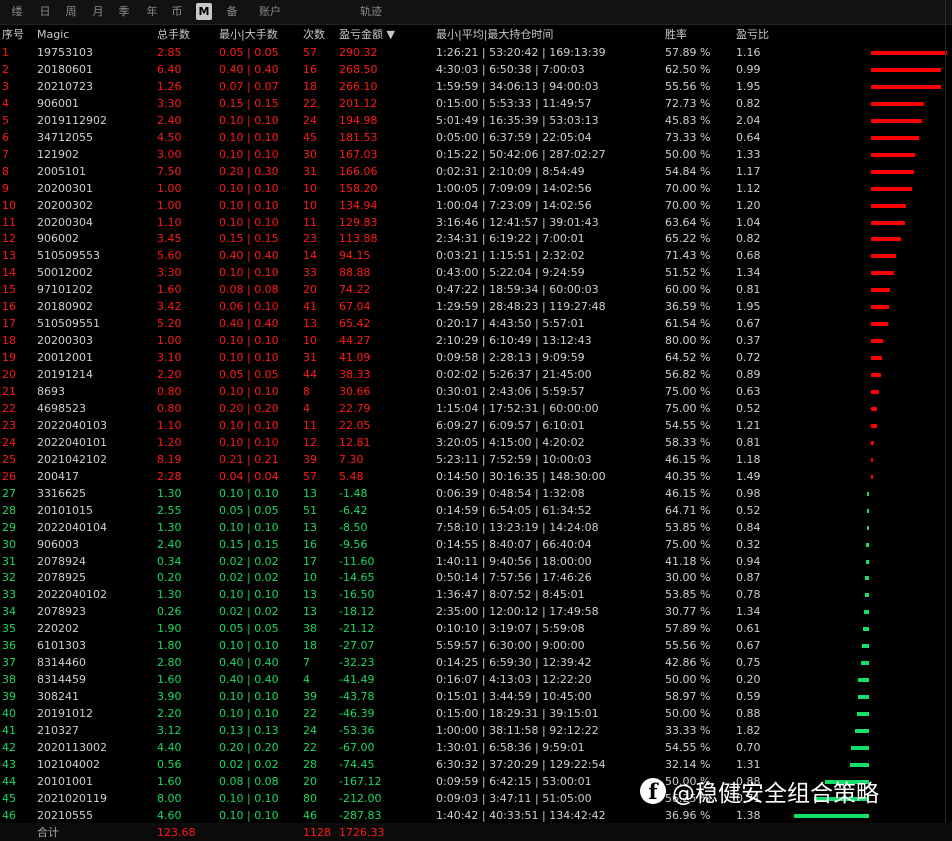  Describe the element at coordinates (314, 35) in the screenshot. I see `col-header-count: 次数` at that location.